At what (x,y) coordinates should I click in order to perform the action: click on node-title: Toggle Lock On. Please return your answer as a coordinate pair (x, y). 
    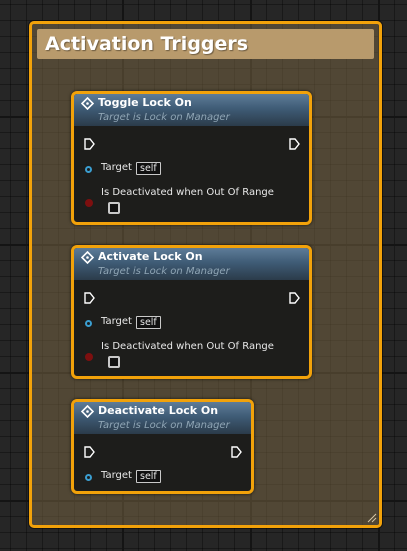
    Looking at the image, I should click on (145, 102).